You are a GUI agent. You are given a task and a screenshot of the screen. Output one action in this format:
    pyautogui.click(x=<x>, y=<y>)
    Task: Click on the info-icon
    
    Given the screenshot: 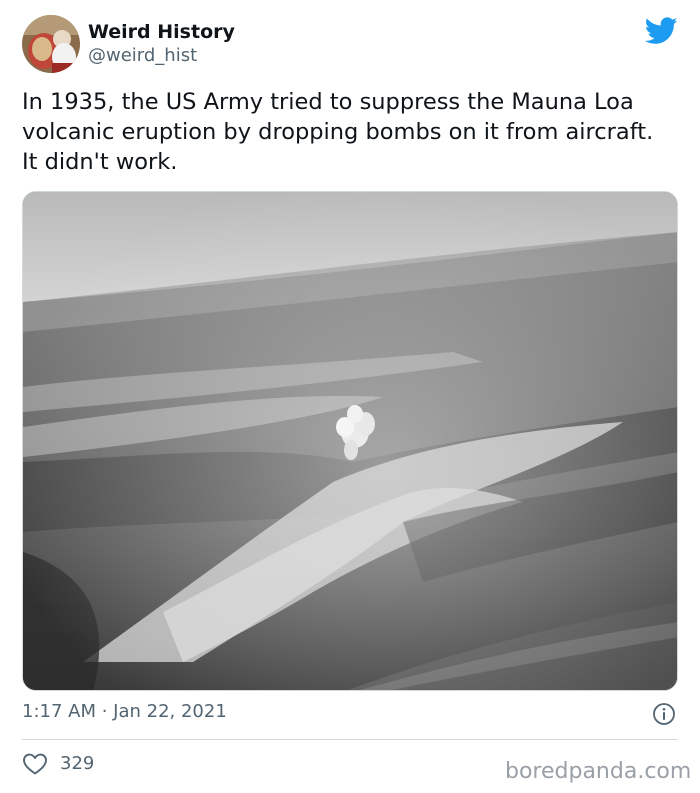 What is the action you would take?
    pyautogui.click(x=664, y=714)
    